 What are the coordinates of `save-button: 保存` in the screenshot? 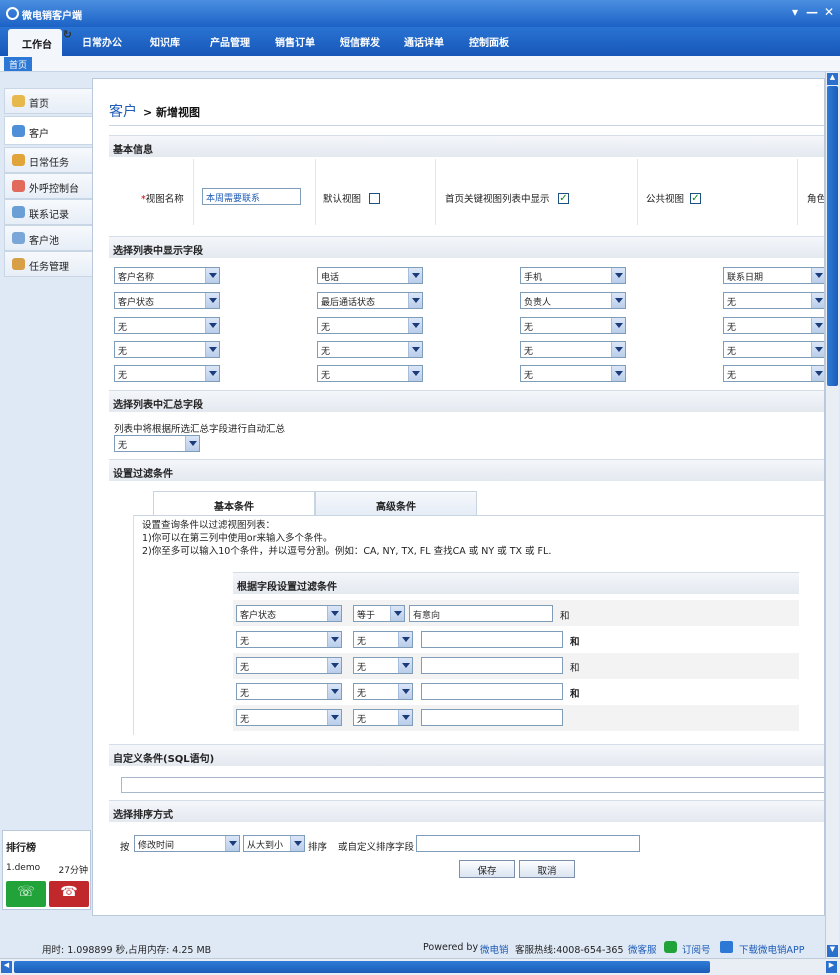 It's located at (487, 869).